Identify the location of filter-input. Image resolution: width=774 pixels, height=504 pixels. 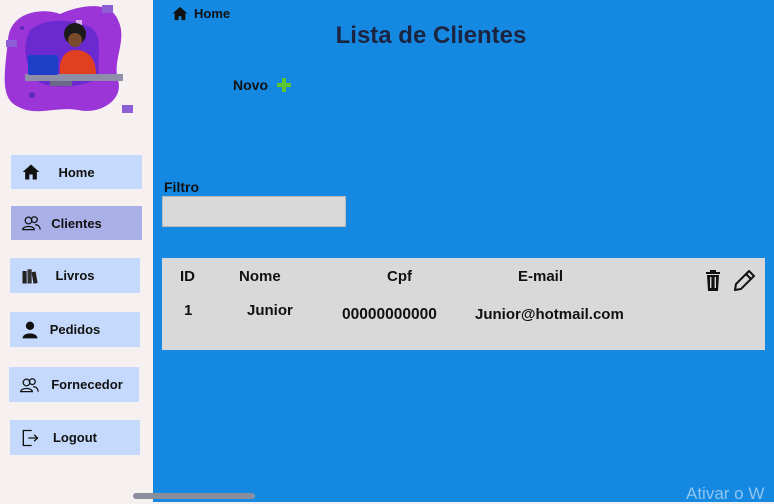
(254, 211).